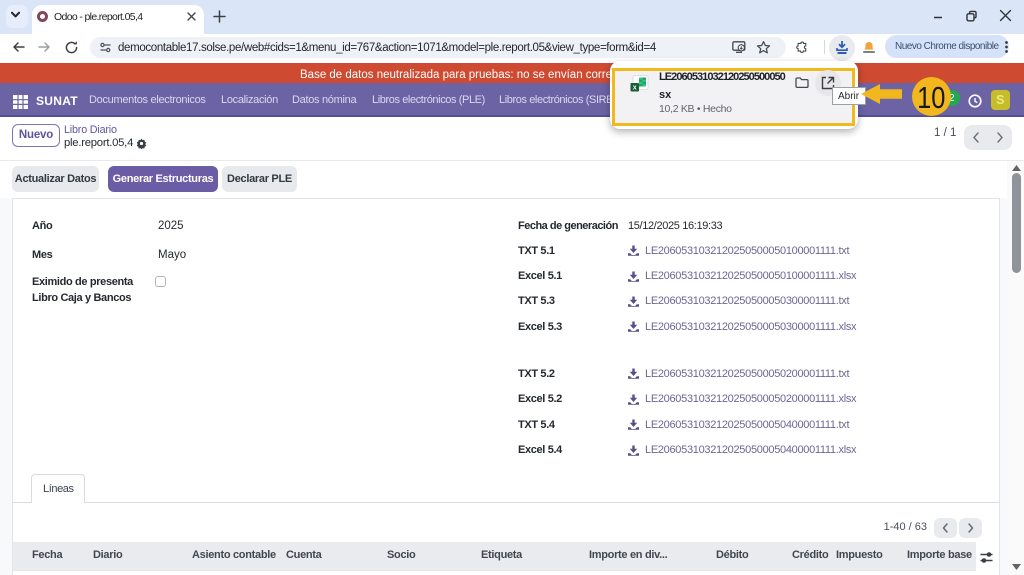 This screenshot has height=575, width=1024. Describe the element at coordinates (635, 88) in the screenshot. I see `svg-text: x` at that location.